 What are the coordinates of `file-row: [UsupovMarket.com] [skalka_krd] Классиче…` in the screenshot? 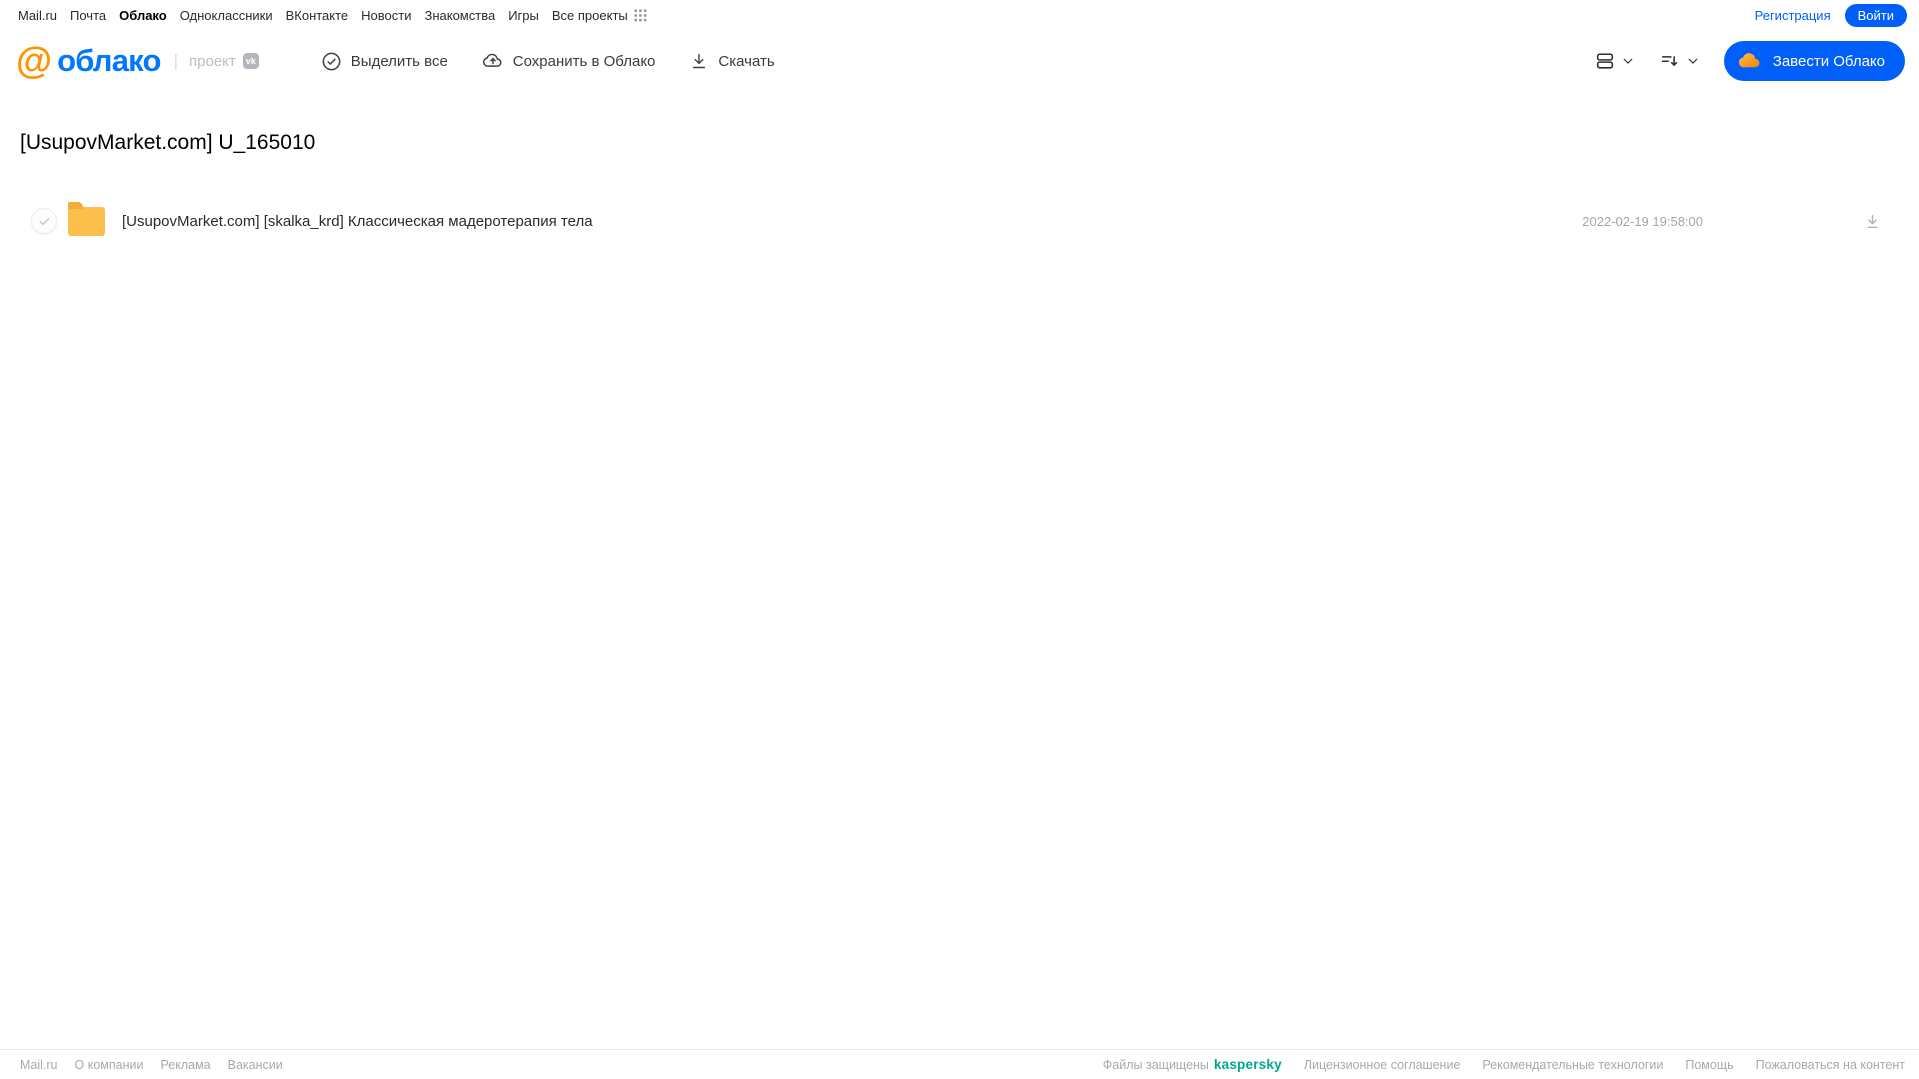 It's located at (959, 221).